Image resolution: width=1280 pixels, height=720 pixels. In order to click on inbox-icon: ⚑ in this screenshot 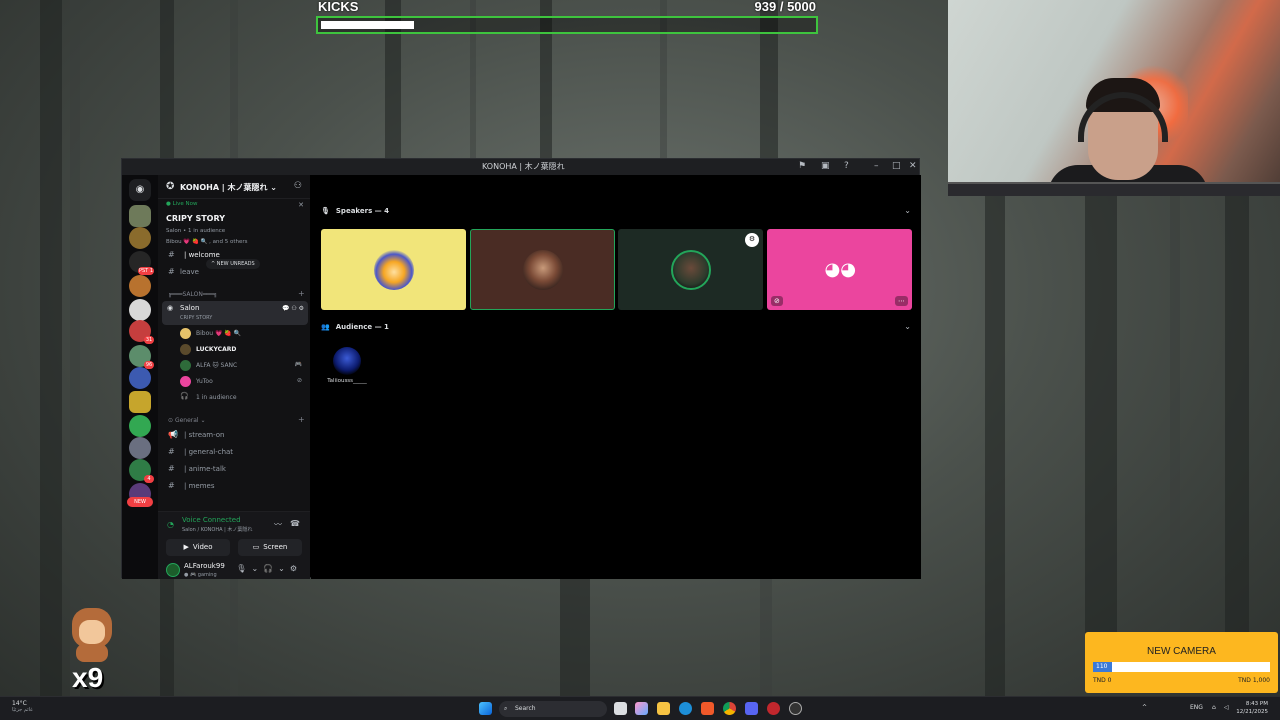, I will do `click(802, 166)`.